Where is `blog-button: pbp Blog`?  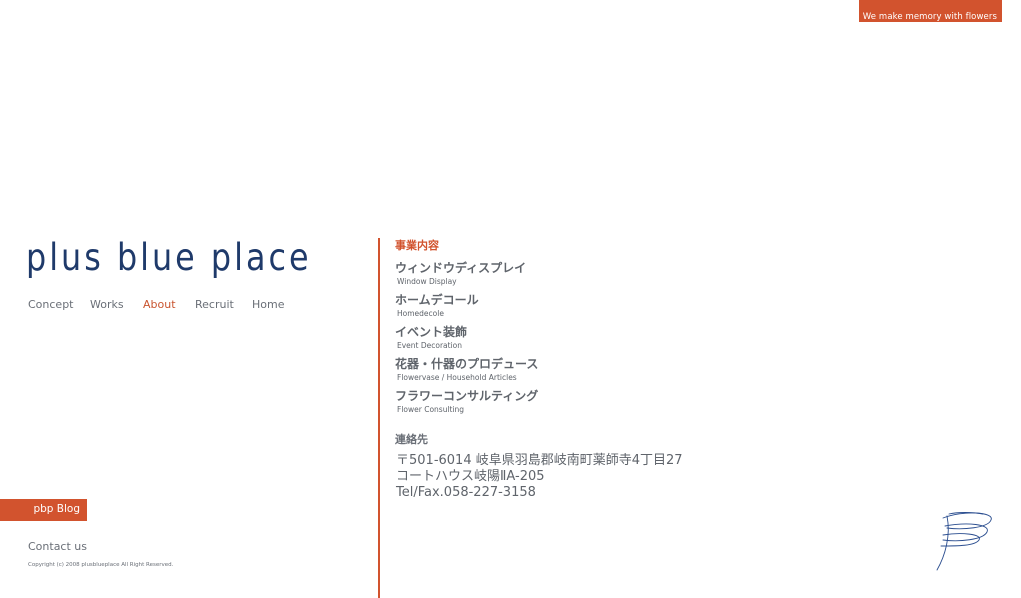 blog-button: pbp Blog is located at coordinates (43, 510).